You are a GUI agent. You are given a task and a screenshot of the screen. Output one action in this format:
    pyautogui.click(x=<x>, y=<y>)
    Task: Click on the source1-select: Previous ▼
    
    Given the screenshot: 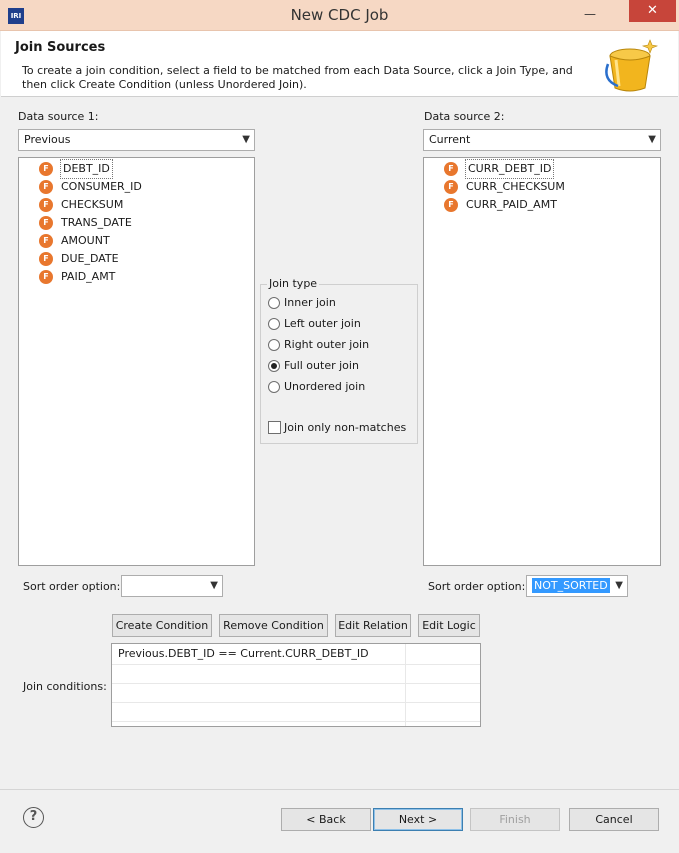 What is the action you would take?
    pyautogui.click(x=136, y=140)
    